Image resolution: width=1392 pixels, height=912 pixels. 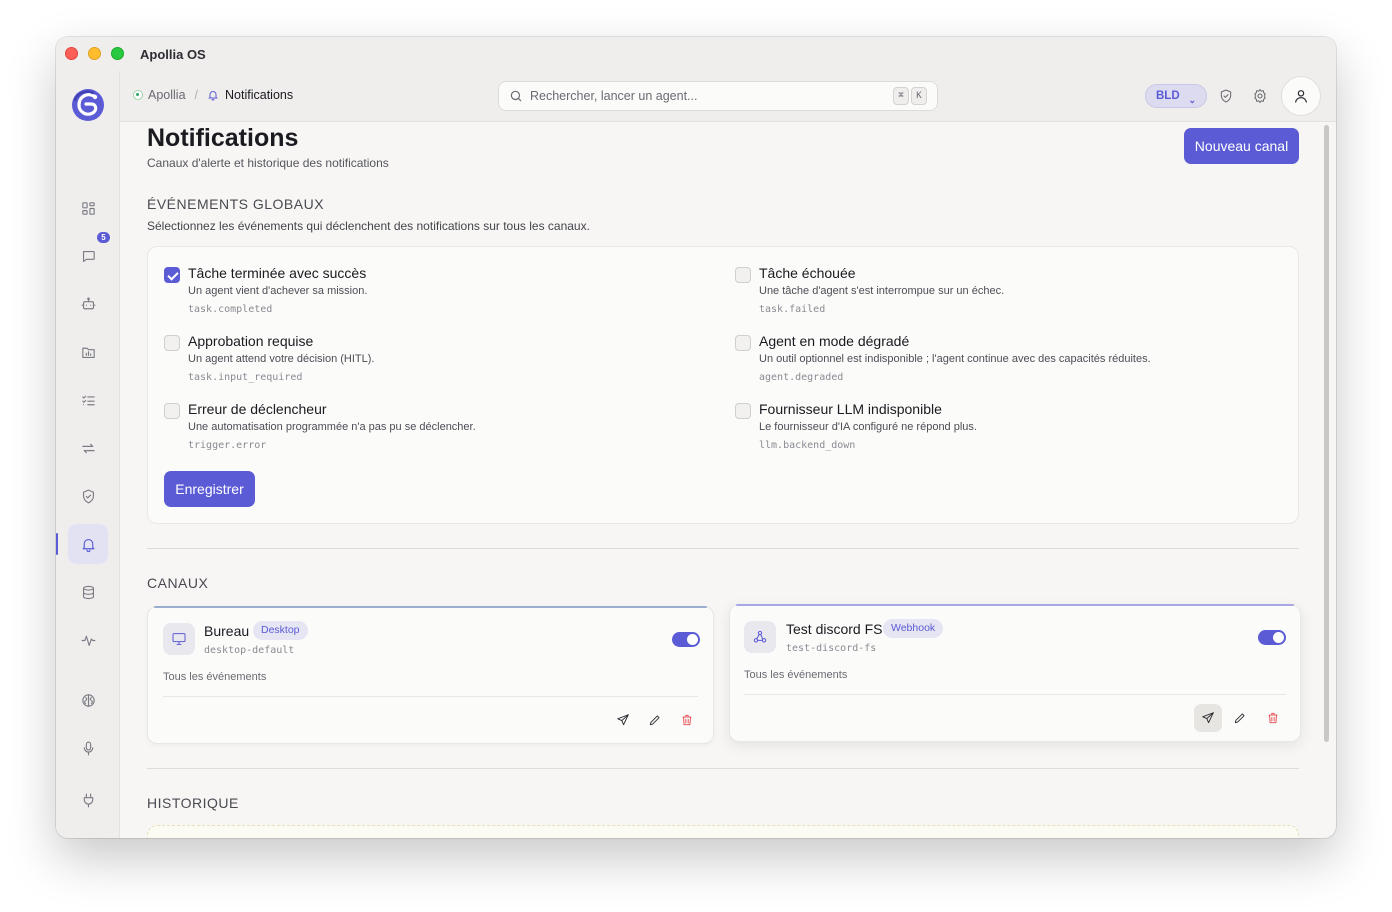 What do you see at coordinates (88, 400) in the screenshot?
I see `sidebar-item-tasks` at bounding box center [88, 400].